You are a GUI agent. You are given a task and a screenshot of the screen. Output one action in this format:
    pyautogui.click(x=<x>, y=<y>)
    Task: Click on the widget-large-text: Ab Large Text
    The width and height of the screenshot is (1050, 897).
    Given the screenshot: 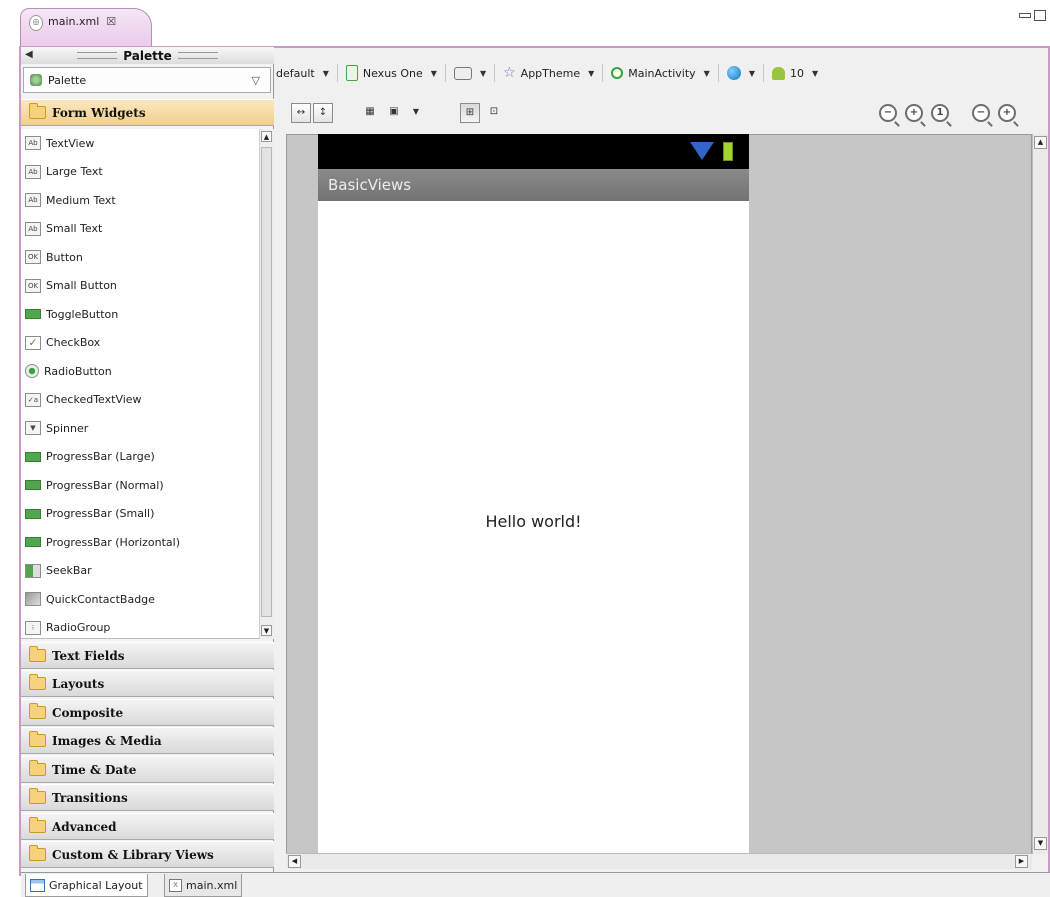 What is the action you would take?
    pyautogui.click(x=140, y=172)
    